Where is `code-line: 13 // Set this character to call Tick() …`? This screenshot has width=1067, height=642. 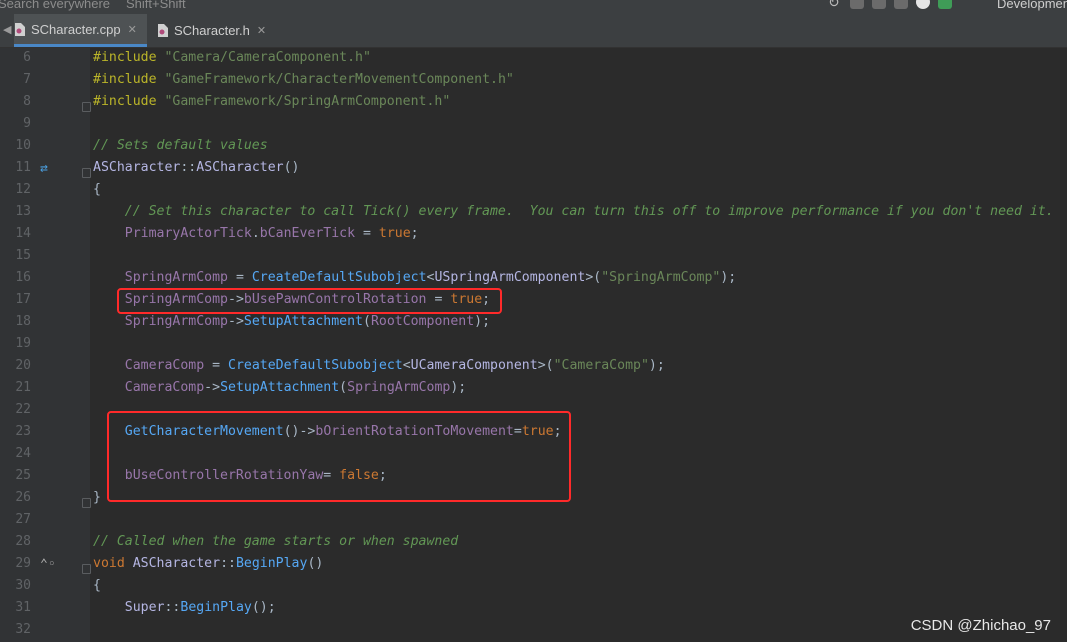 code-line: 13 // Set this character to call Tick() … is located at coordinates (533, 212).